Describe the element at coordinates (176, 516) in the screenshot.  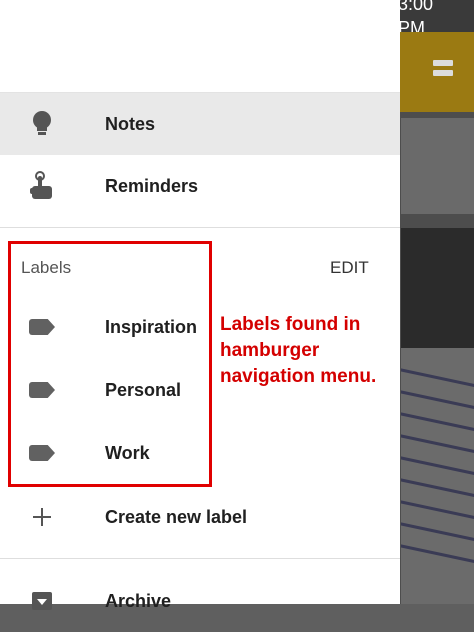
I see `create-label-text: Create new label` at that location.